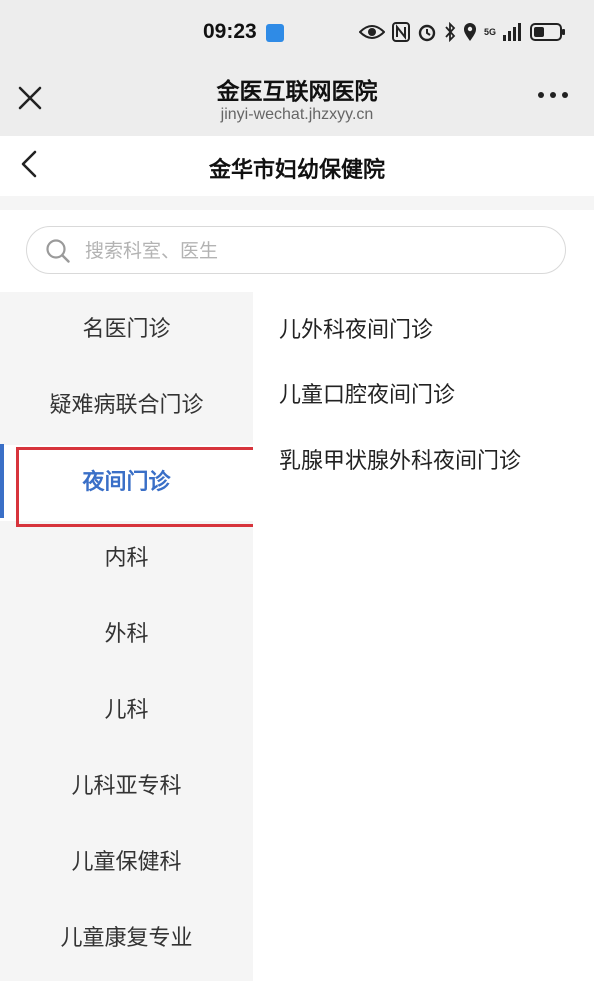  What do you see at coordinates (297, 203) in the screenshot?
I see `divider` at bounding box center [297, 203].